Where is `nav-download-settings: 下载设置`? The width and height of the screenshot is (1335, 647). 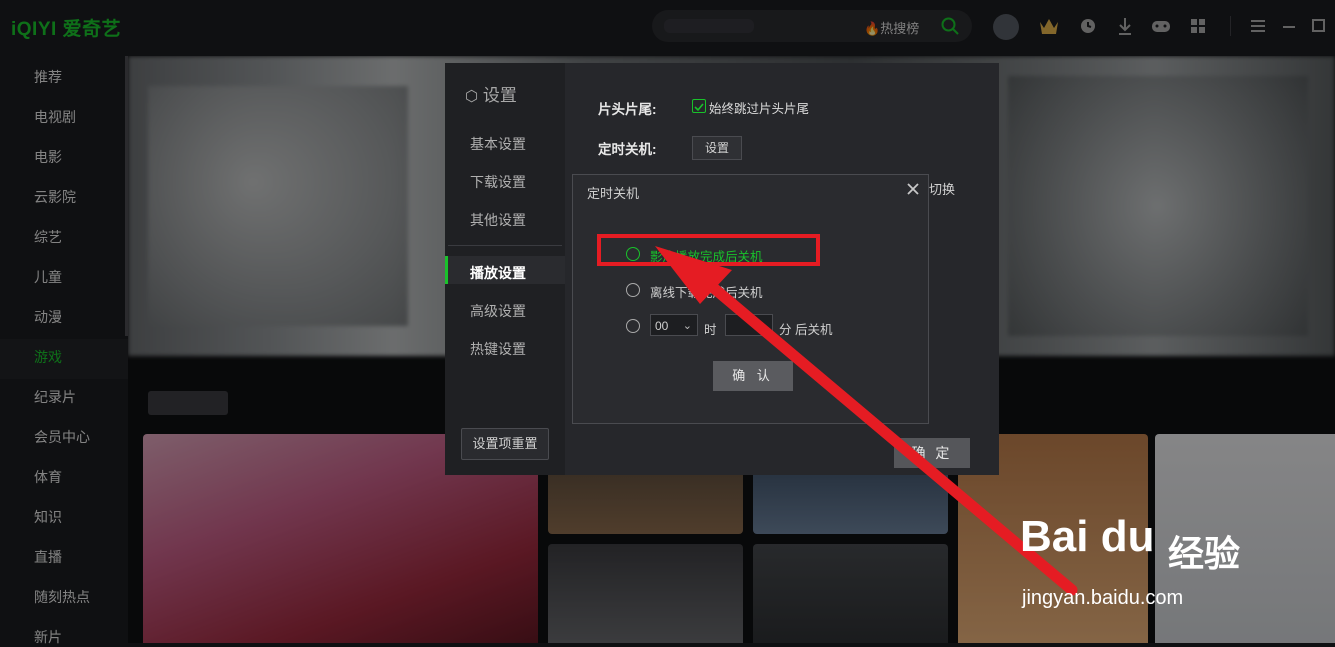 nav-download-settings: 下载设置 is located at coordinates (498, 182).